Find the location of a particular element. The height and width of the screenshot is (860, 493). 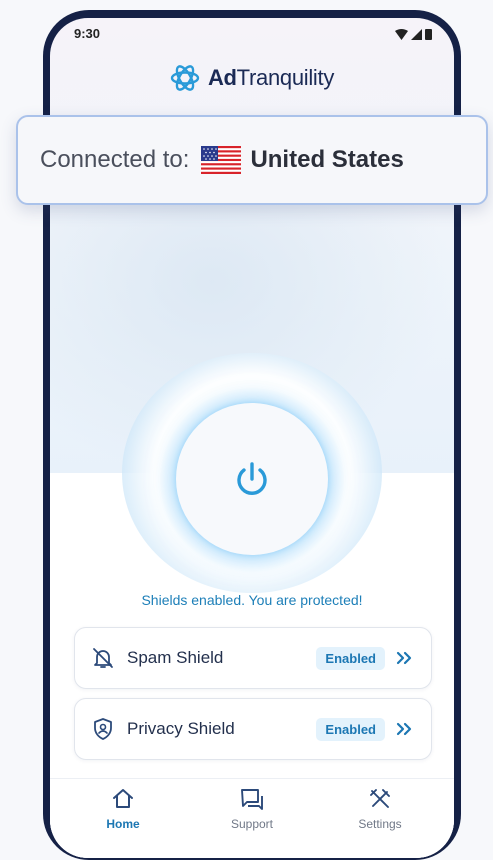

battery-icon is located at coordinates (428, 34).